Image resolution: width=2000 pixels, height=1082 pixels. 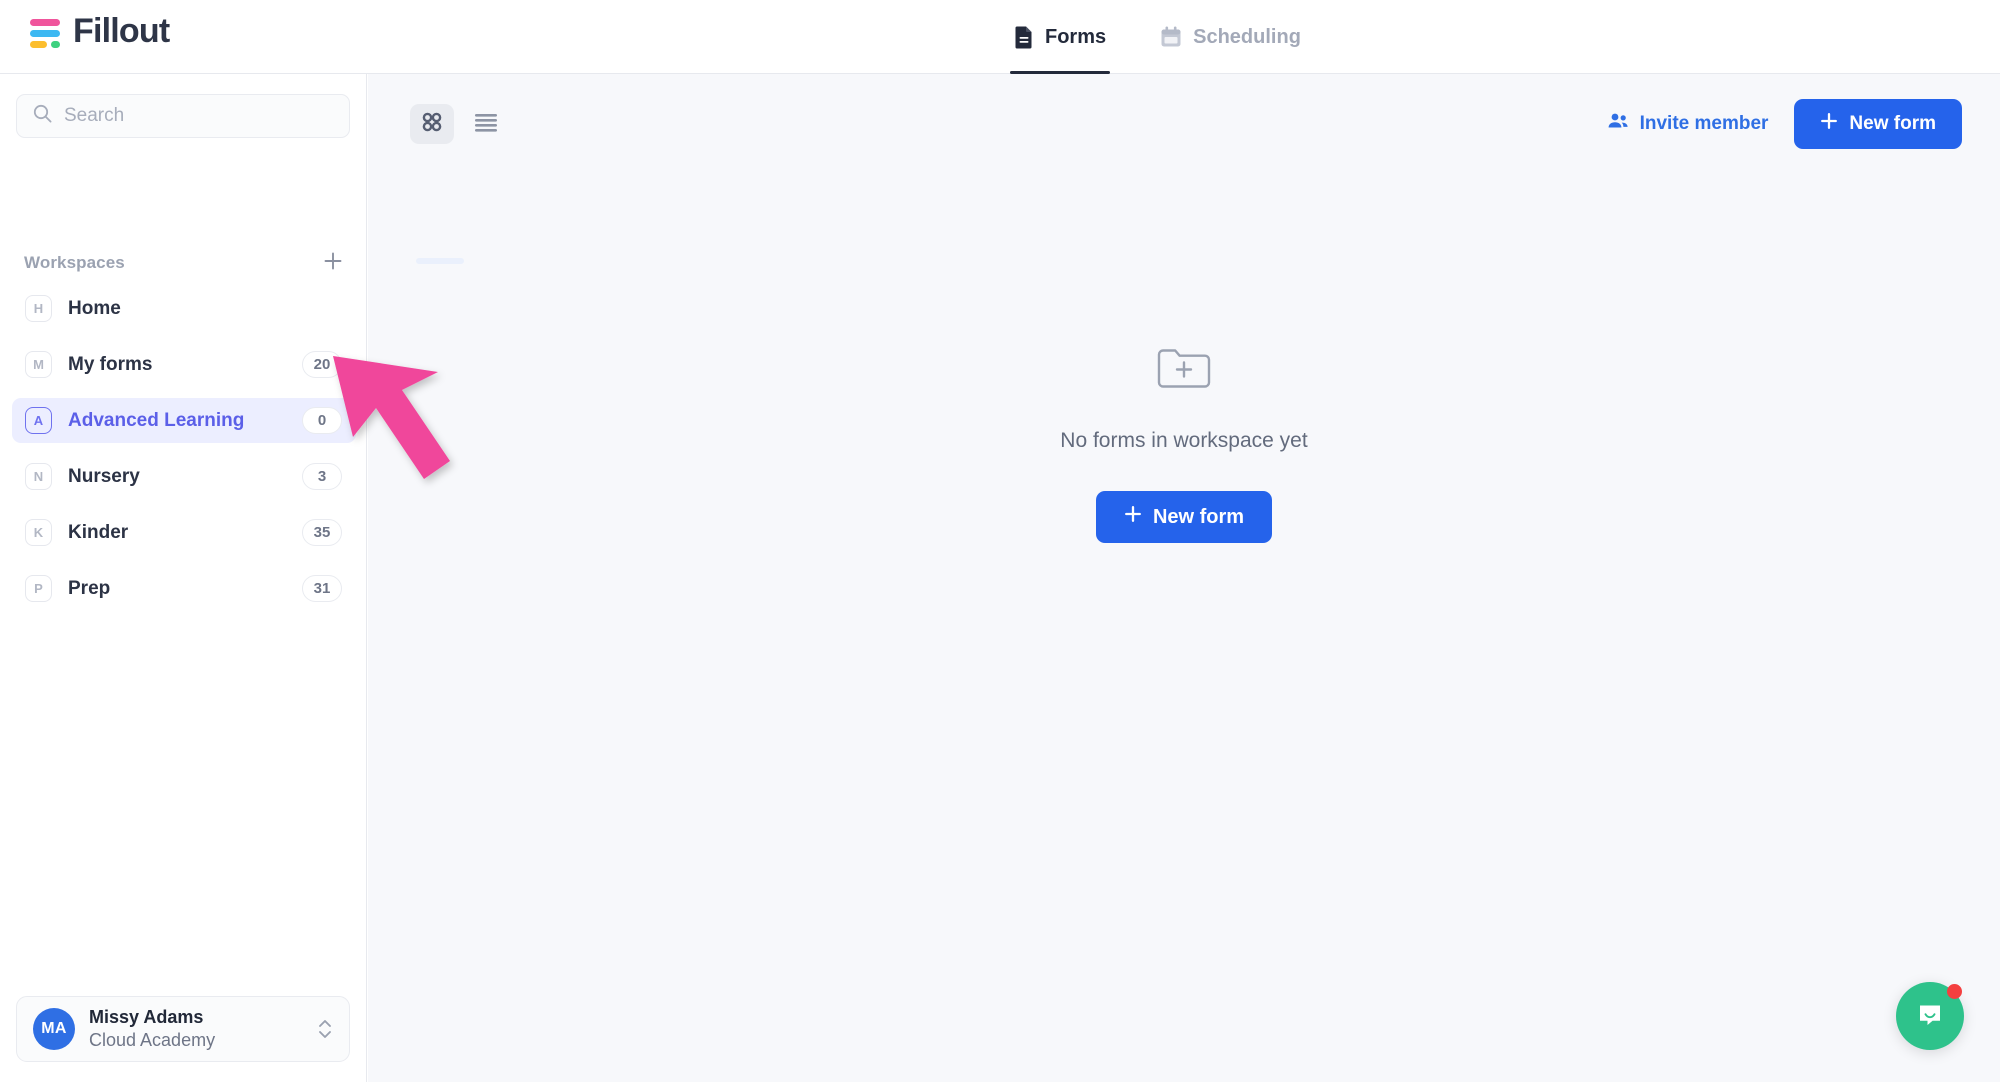 I want to click on invite-member-button: Invite member, so click(x=1688, y=124).